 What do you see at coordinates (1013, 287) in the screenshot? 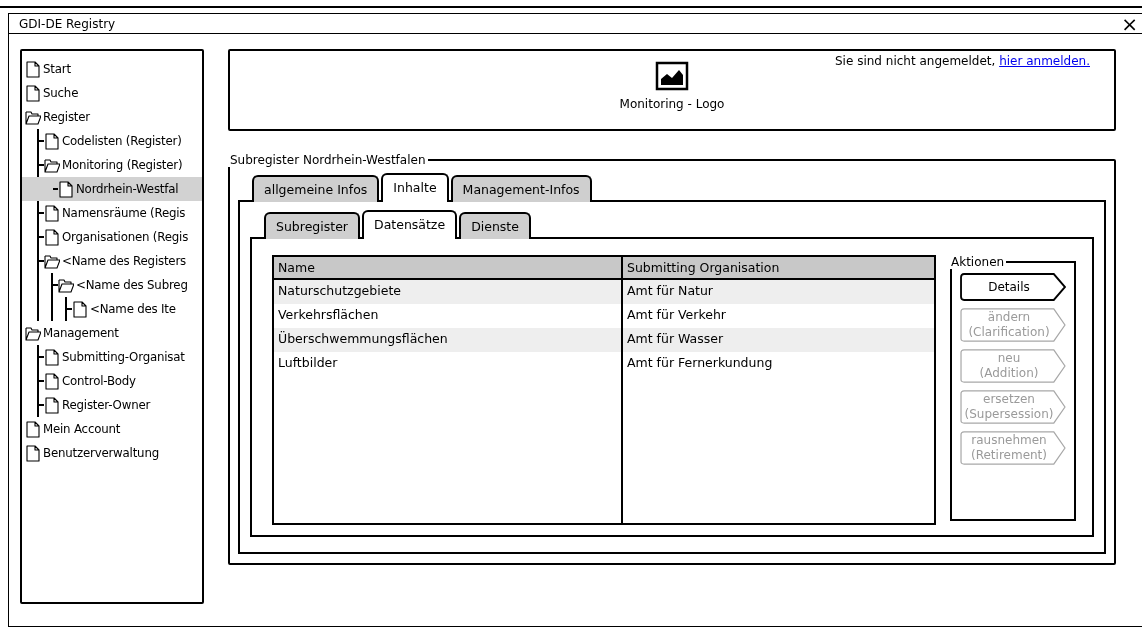
I see `action-button: Details` at bounding box center [1013, 287].